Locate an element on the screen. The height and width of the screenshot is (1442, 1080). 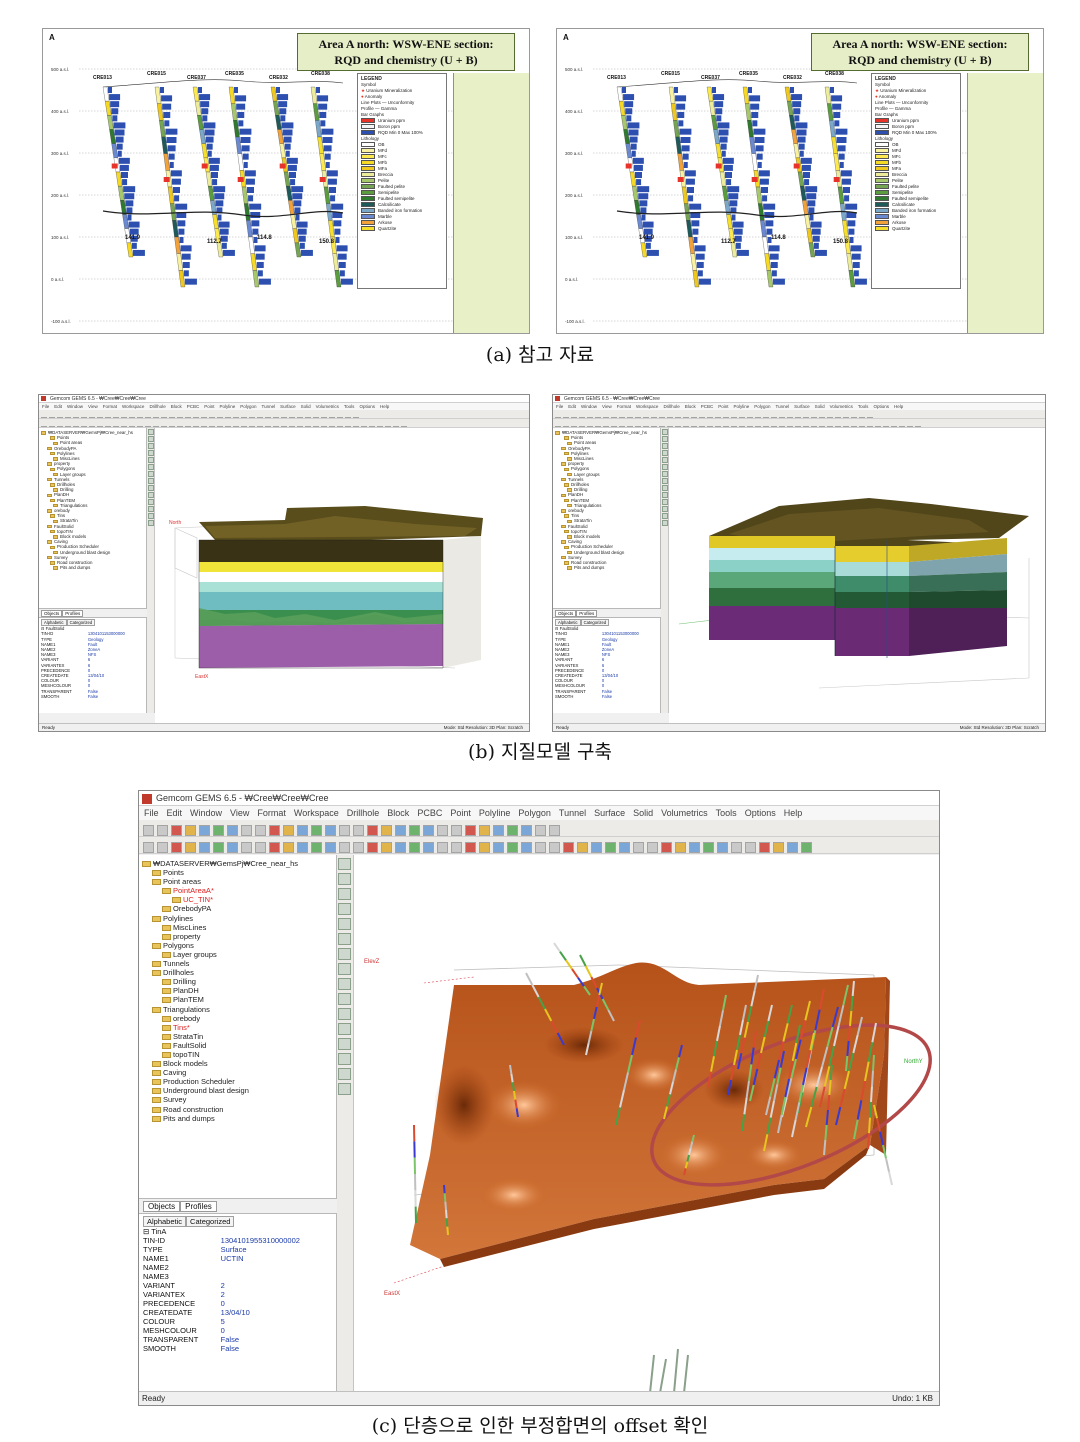
menu-item: File is located at coordinates (45, 406).